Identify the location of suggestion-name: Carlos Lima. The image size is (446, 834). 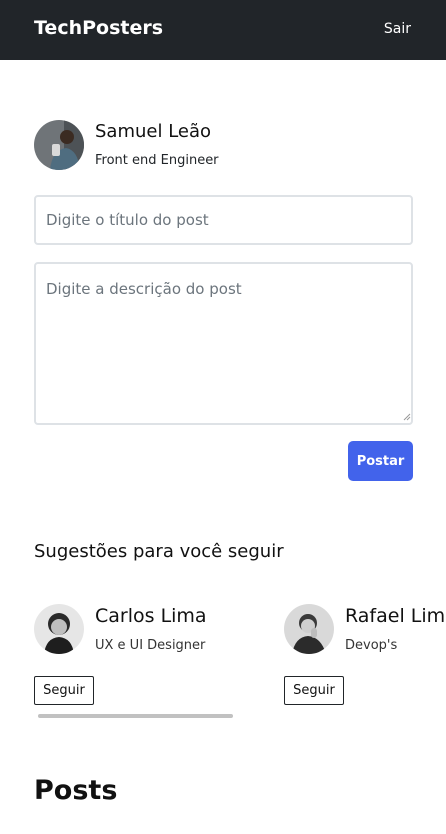
(151, 616).